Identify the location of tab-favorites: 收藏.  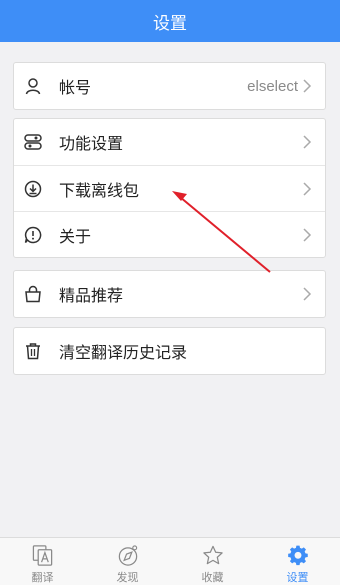
(212, 561).